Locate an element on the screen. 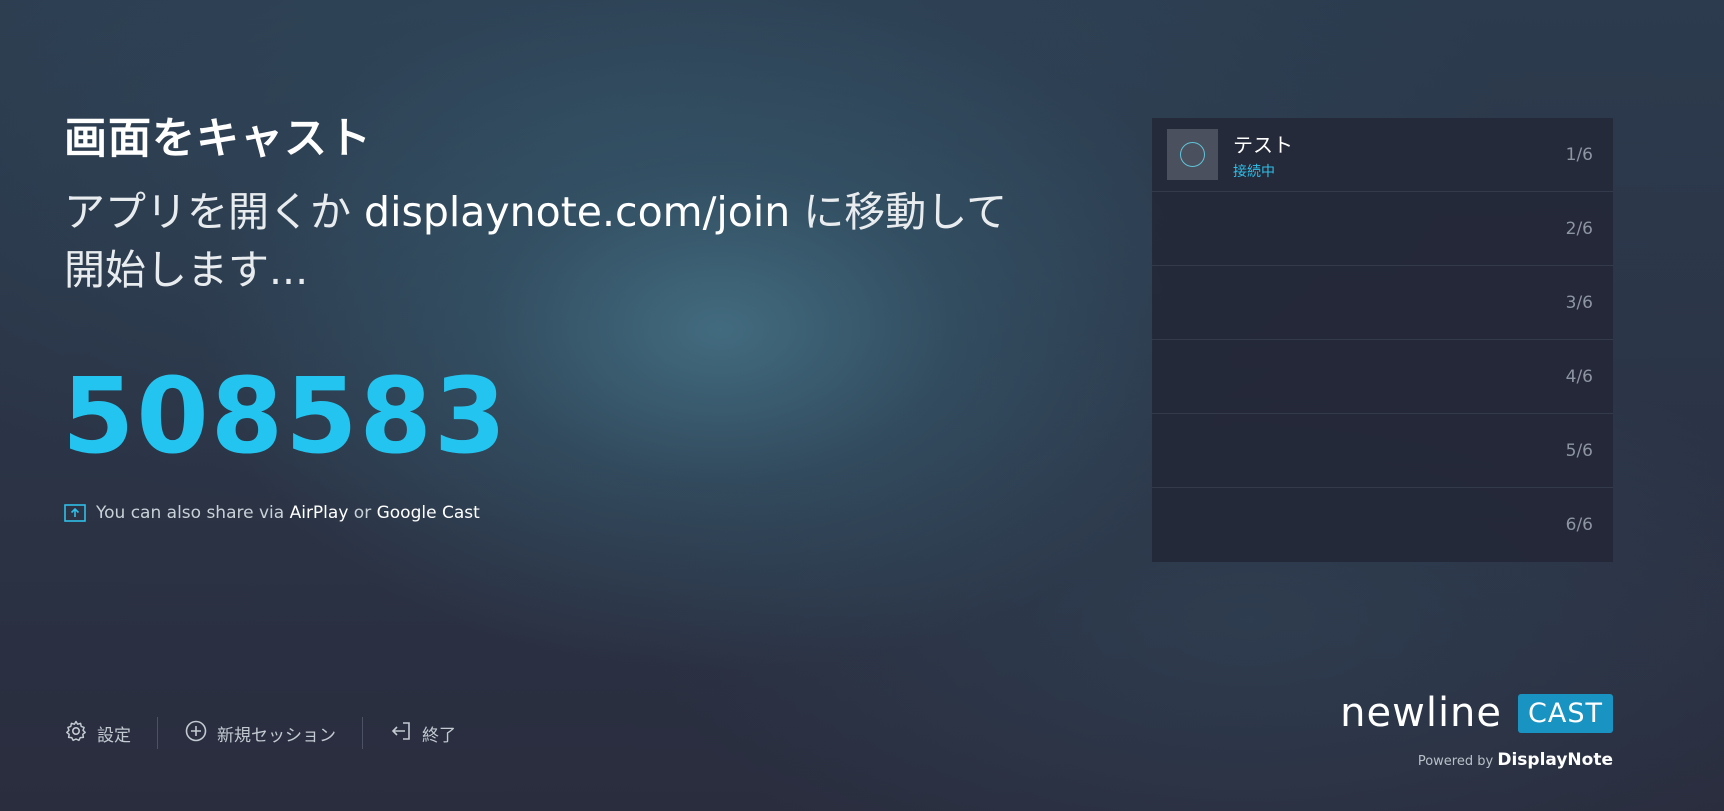  session-info: テスト 接続中 is located at coordinates (1263, 155).